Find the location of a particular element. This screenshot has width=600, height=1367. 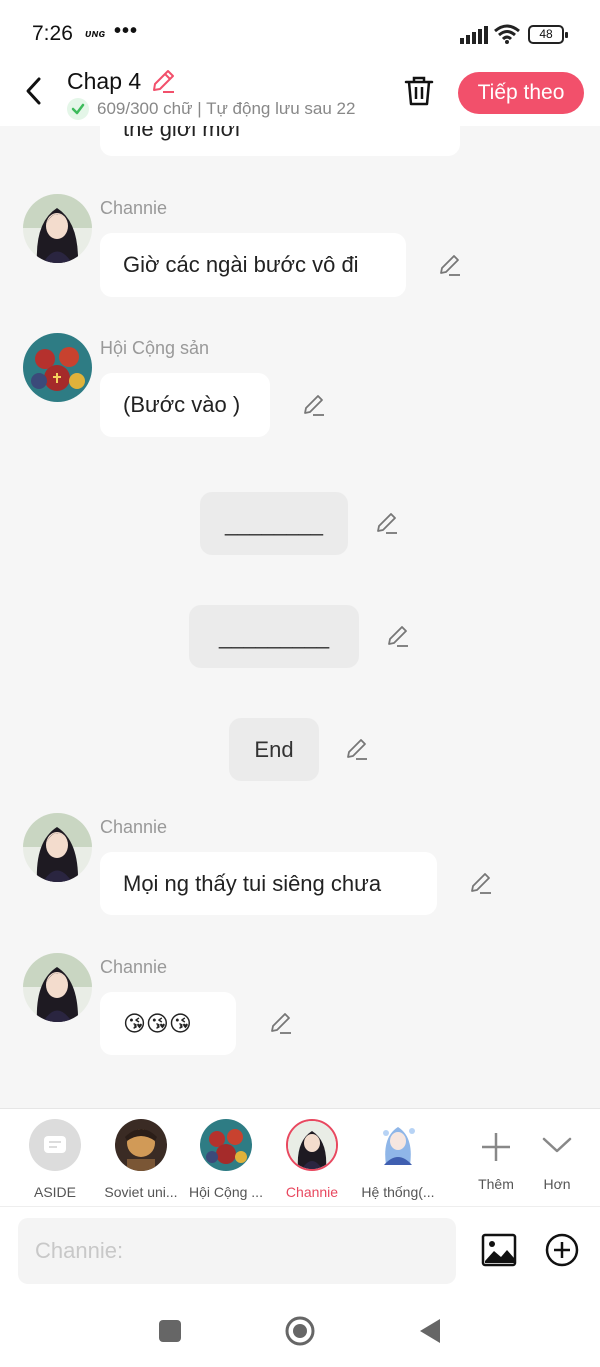

chevron-down-icon is located at coordinates (557, 1145).